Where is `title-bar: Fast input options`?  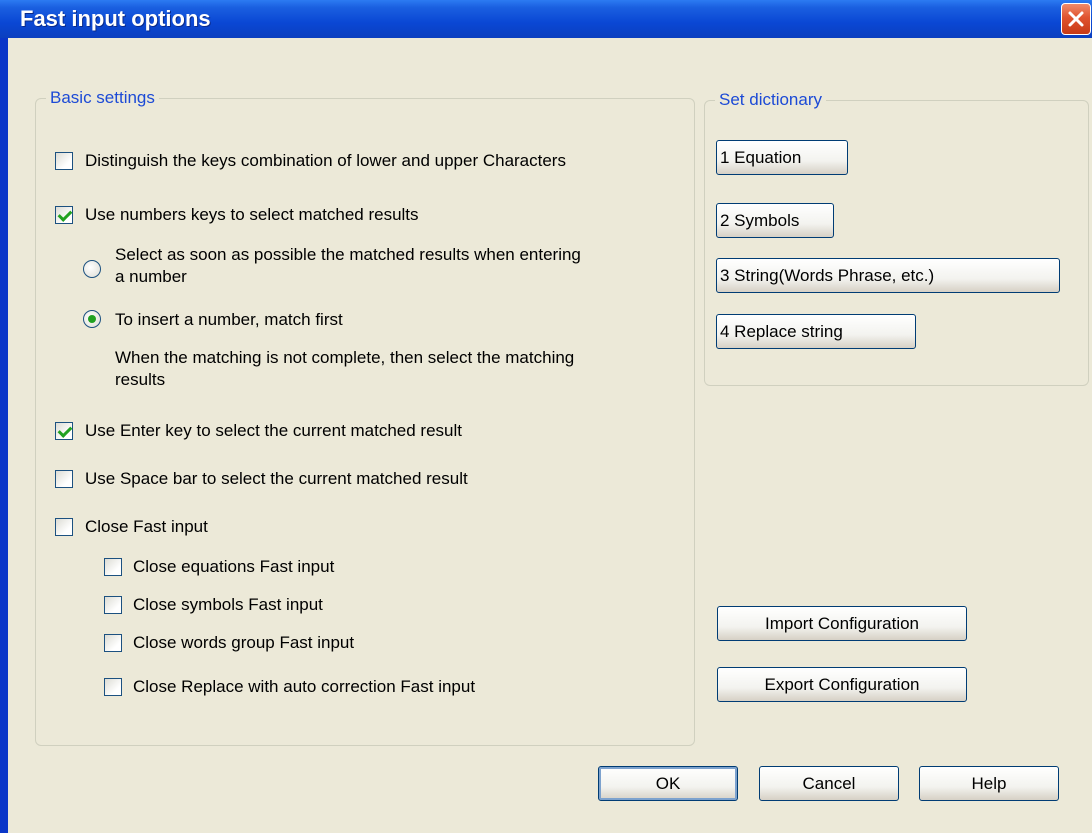
title-bar: Fast input options is located at coordinates (546, 19).